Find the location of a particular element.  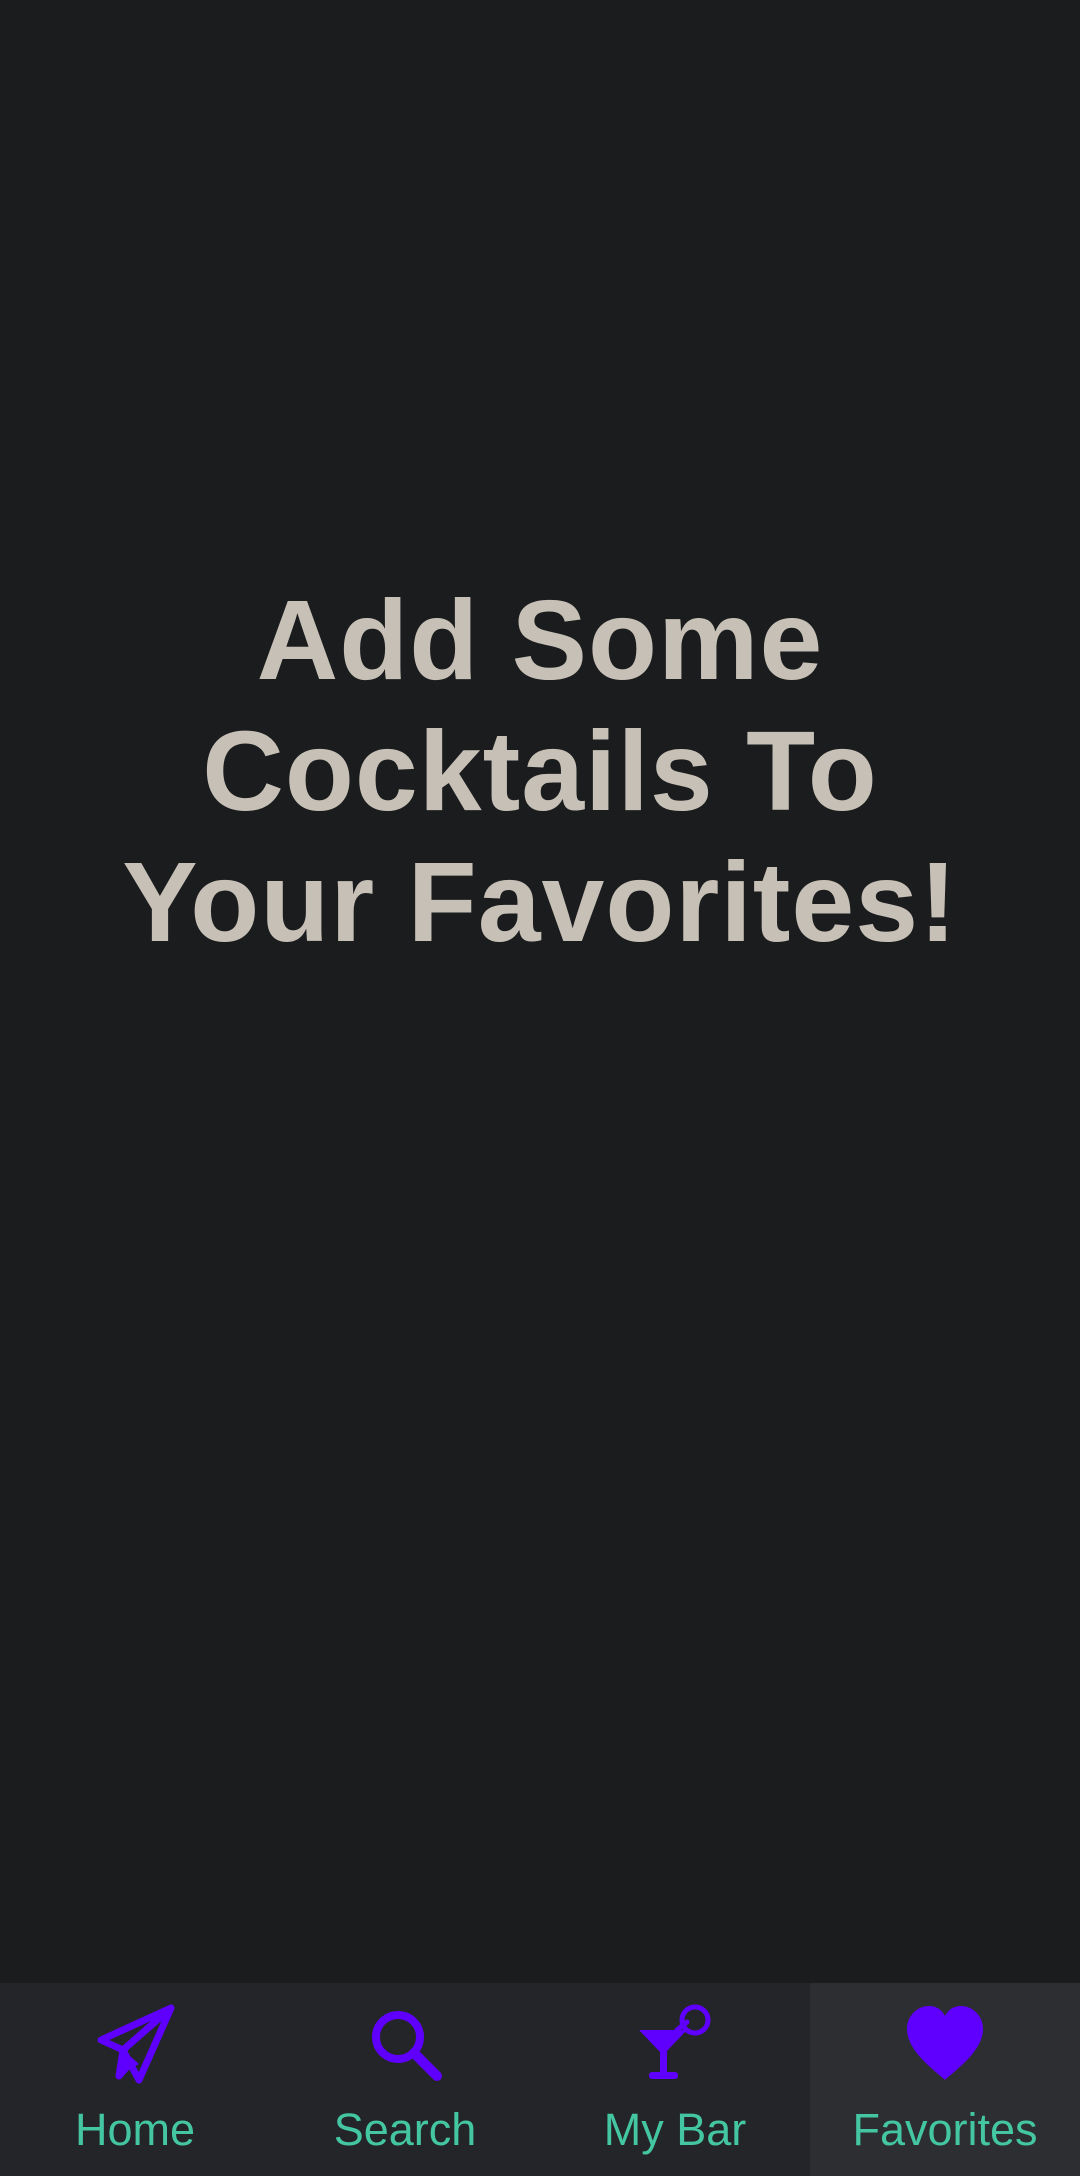

cocktail-glass-icon is located at coordinates (675, 2044).